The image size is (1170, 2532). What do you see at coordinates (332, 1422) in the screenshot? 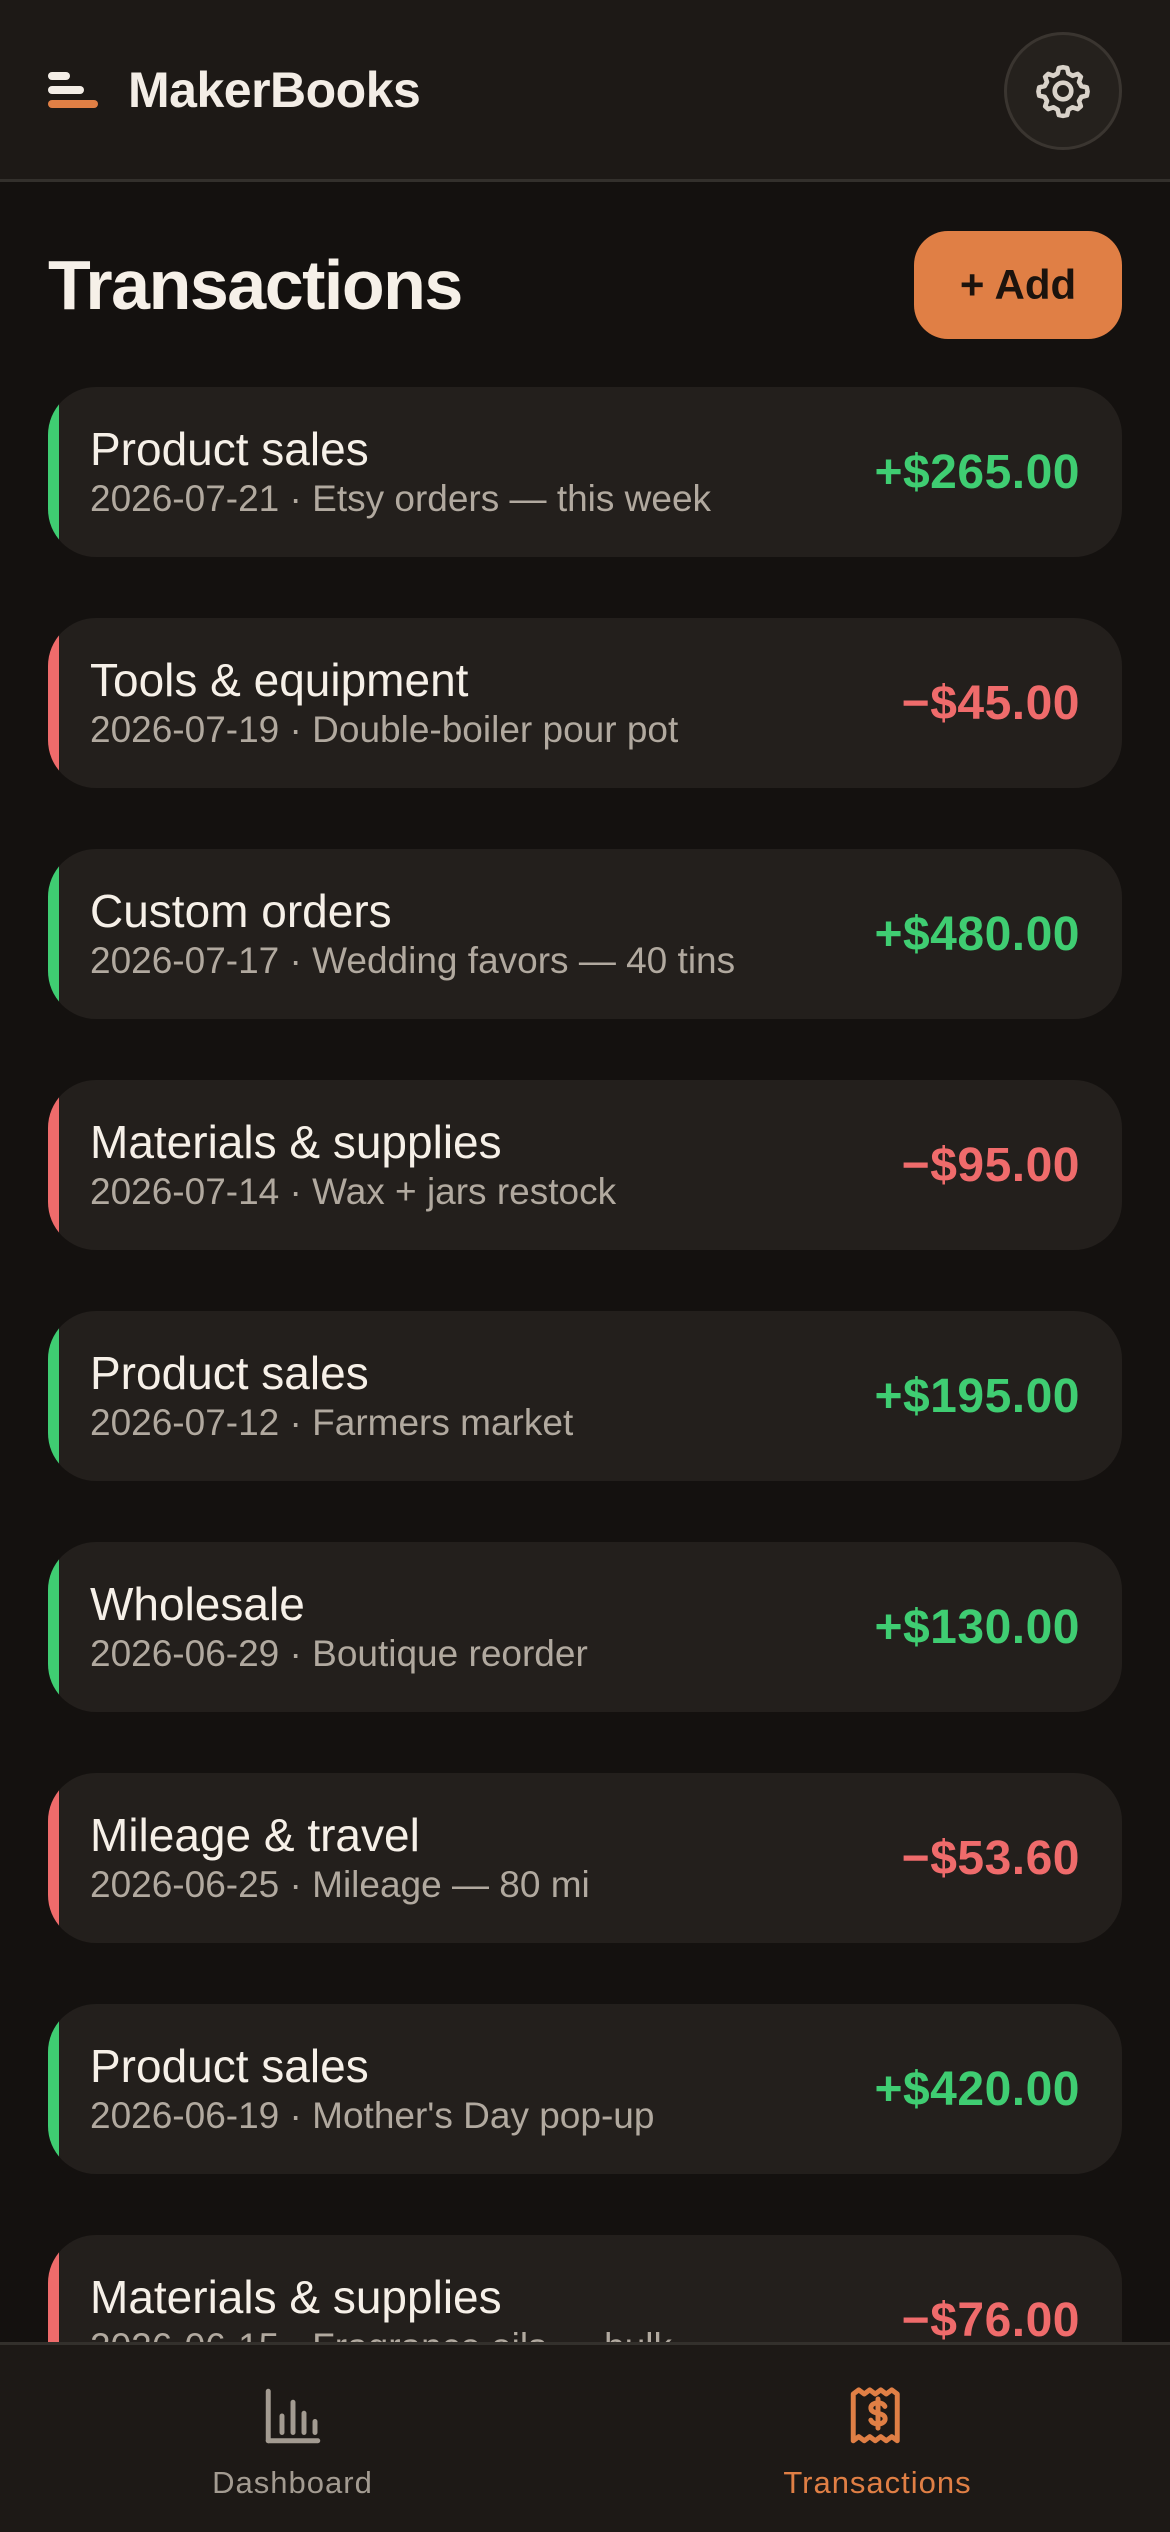
I see `transaction-date-note: 2026-07-12 · Farmers market` at bounding box center [332, 1422].